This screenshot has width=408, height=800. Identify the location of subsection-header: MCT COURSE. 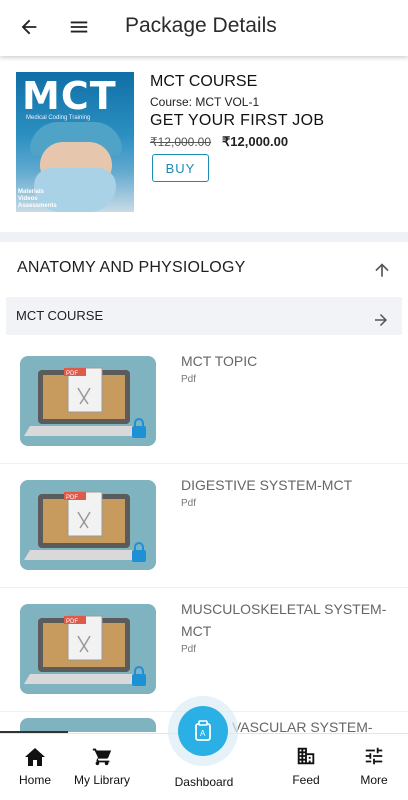
(204, 316).